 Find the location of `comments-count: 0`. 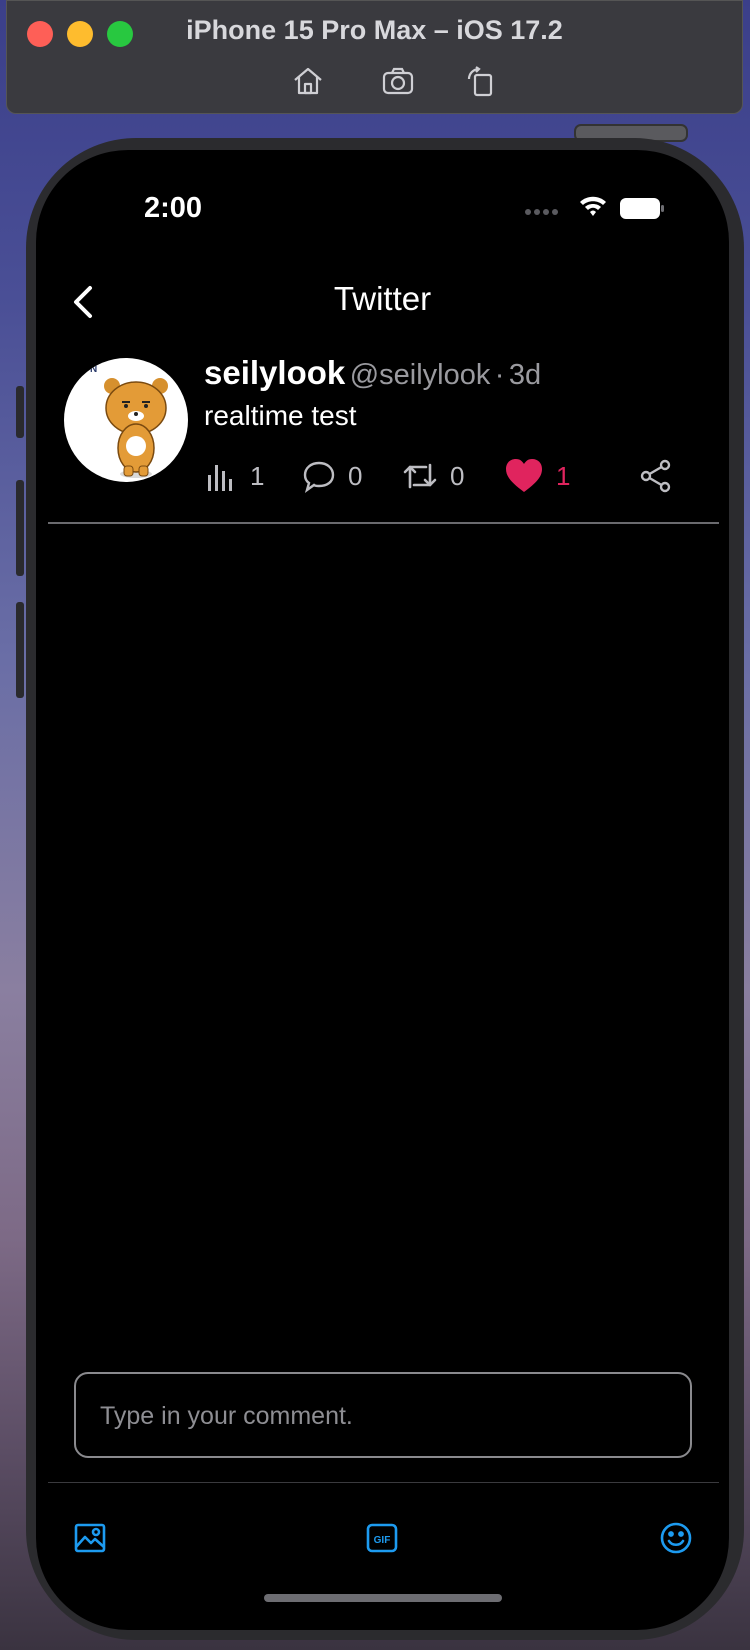

comments-count: 0 is located at coordinates (355, 475).